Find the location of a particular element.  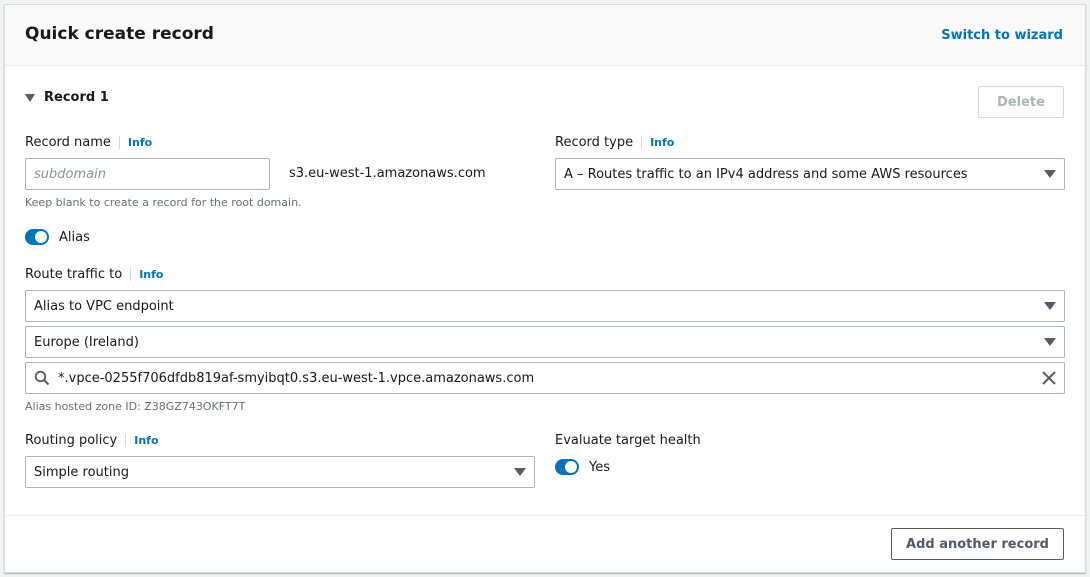

region-value: Europe (Ireland) is located at coordinates (86, 342).